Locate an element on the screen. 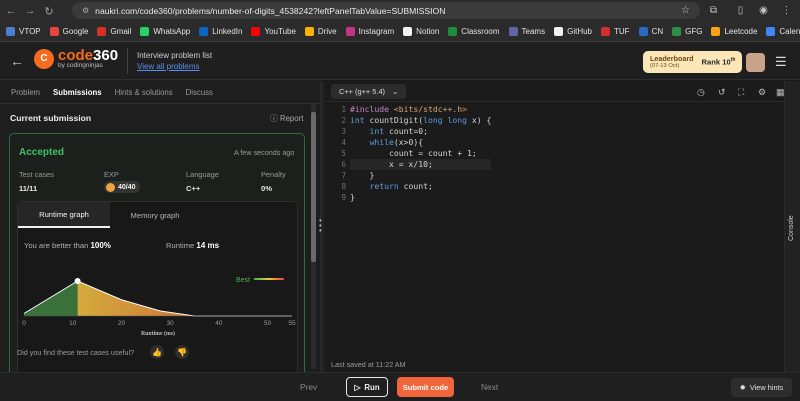 The width and height of the screenshot is (800, 401). line-number: 2 is located at coordinates (343, 120).